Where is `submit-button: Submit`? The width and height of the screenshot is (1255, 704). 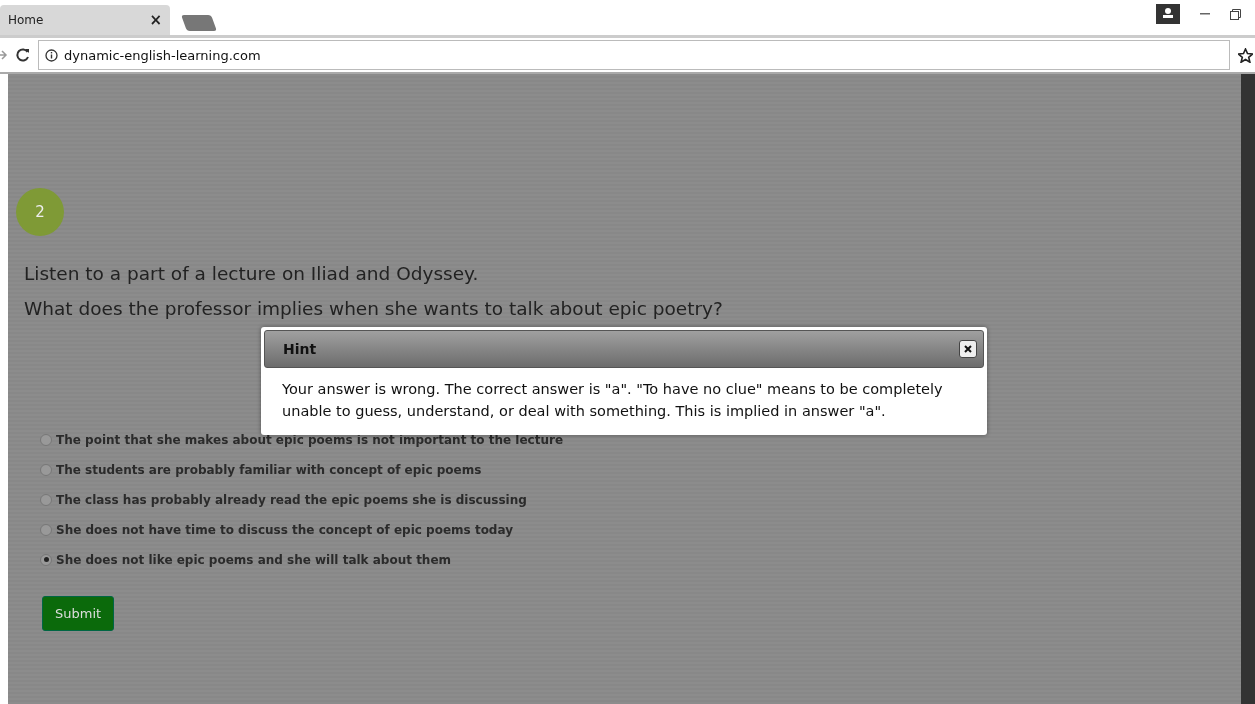
submit-button: Submit is located at coordinates (78, 613).